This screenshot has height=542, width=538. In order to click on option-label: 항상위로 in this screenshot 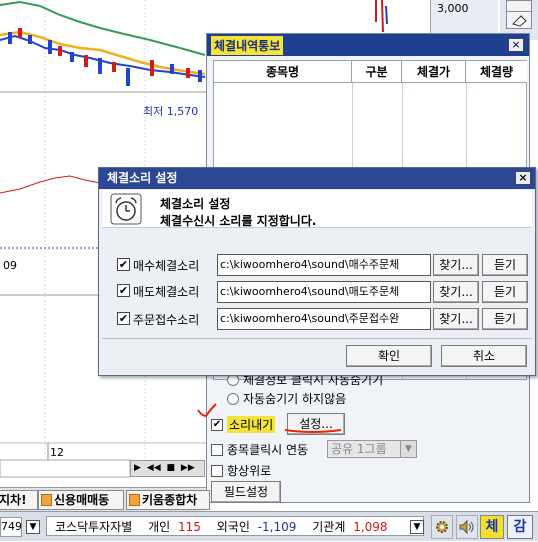, I will do `click(249, 471)`.